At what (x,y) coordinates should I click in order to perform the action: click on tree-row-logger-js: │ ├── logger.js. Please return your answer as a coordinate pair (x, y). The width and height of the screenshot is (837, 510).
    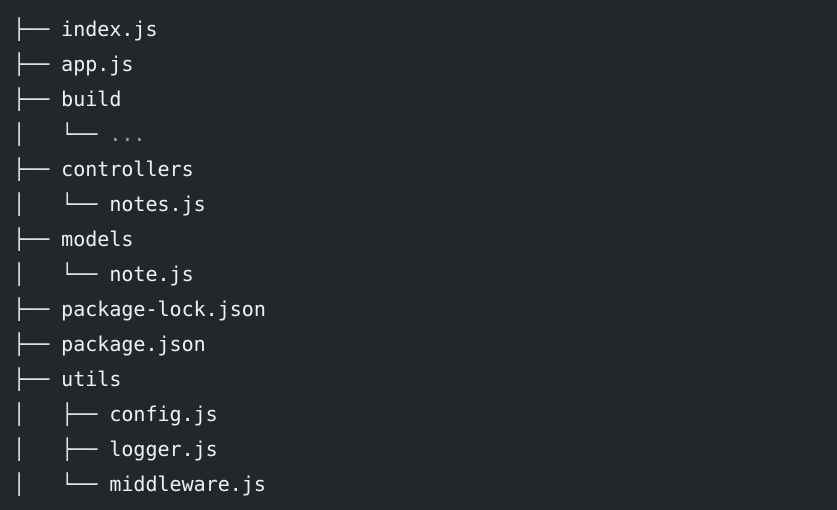
    Looking at the image, I should click on (425, 449).